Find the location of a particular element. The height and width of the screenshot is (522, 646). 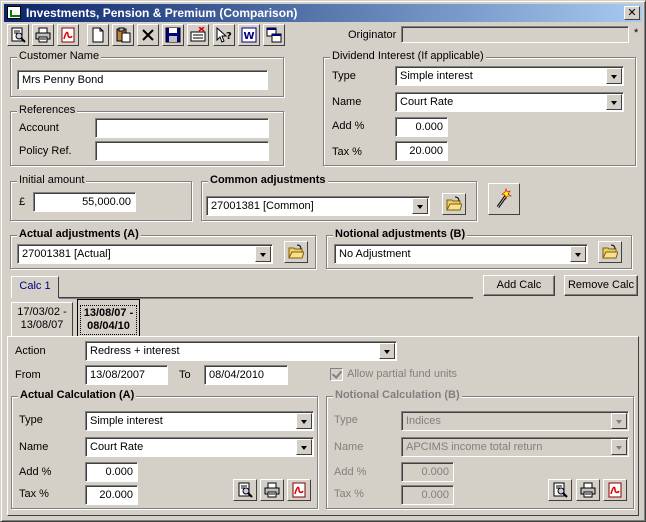

help-button is located at coordinates (224, 35).